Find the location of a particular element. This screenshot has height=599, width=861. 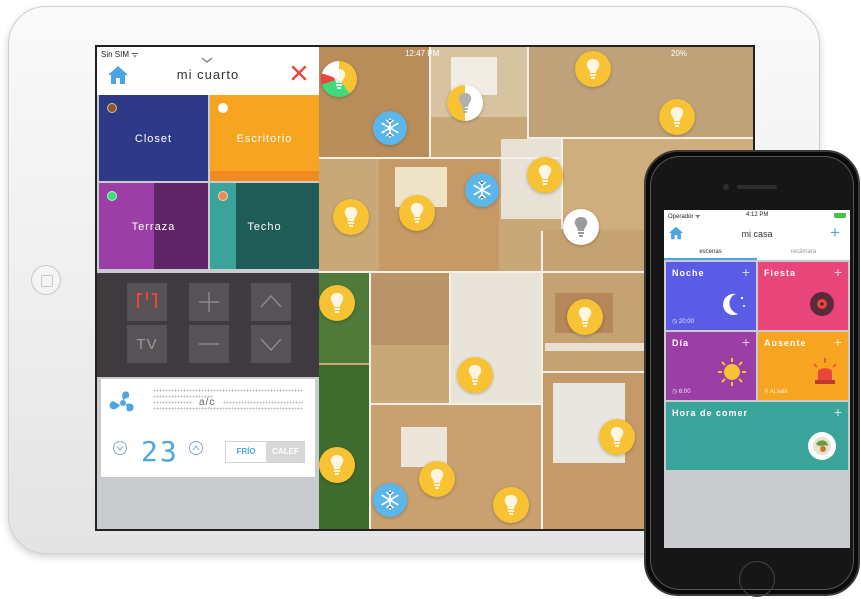

scene-label: Día is located at coordinates (681, 343).